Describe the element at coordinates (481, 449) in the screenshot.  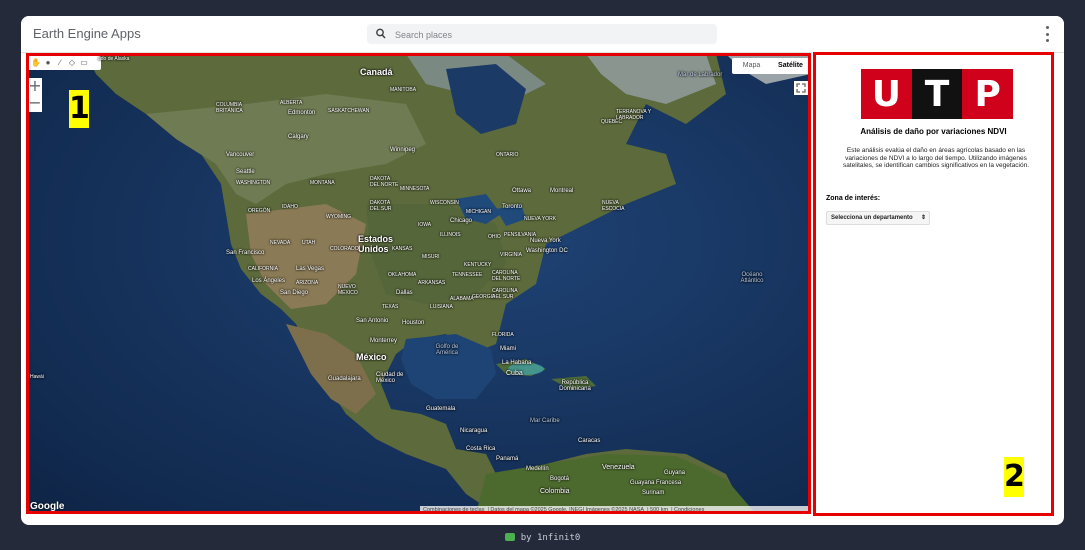
I see `map-label: Costa Rica` at that location.